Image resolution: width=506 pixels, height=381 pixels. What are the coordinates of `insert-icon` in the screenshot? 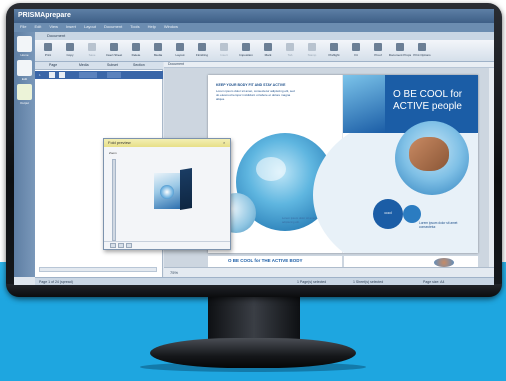 It's located at (224, 47).